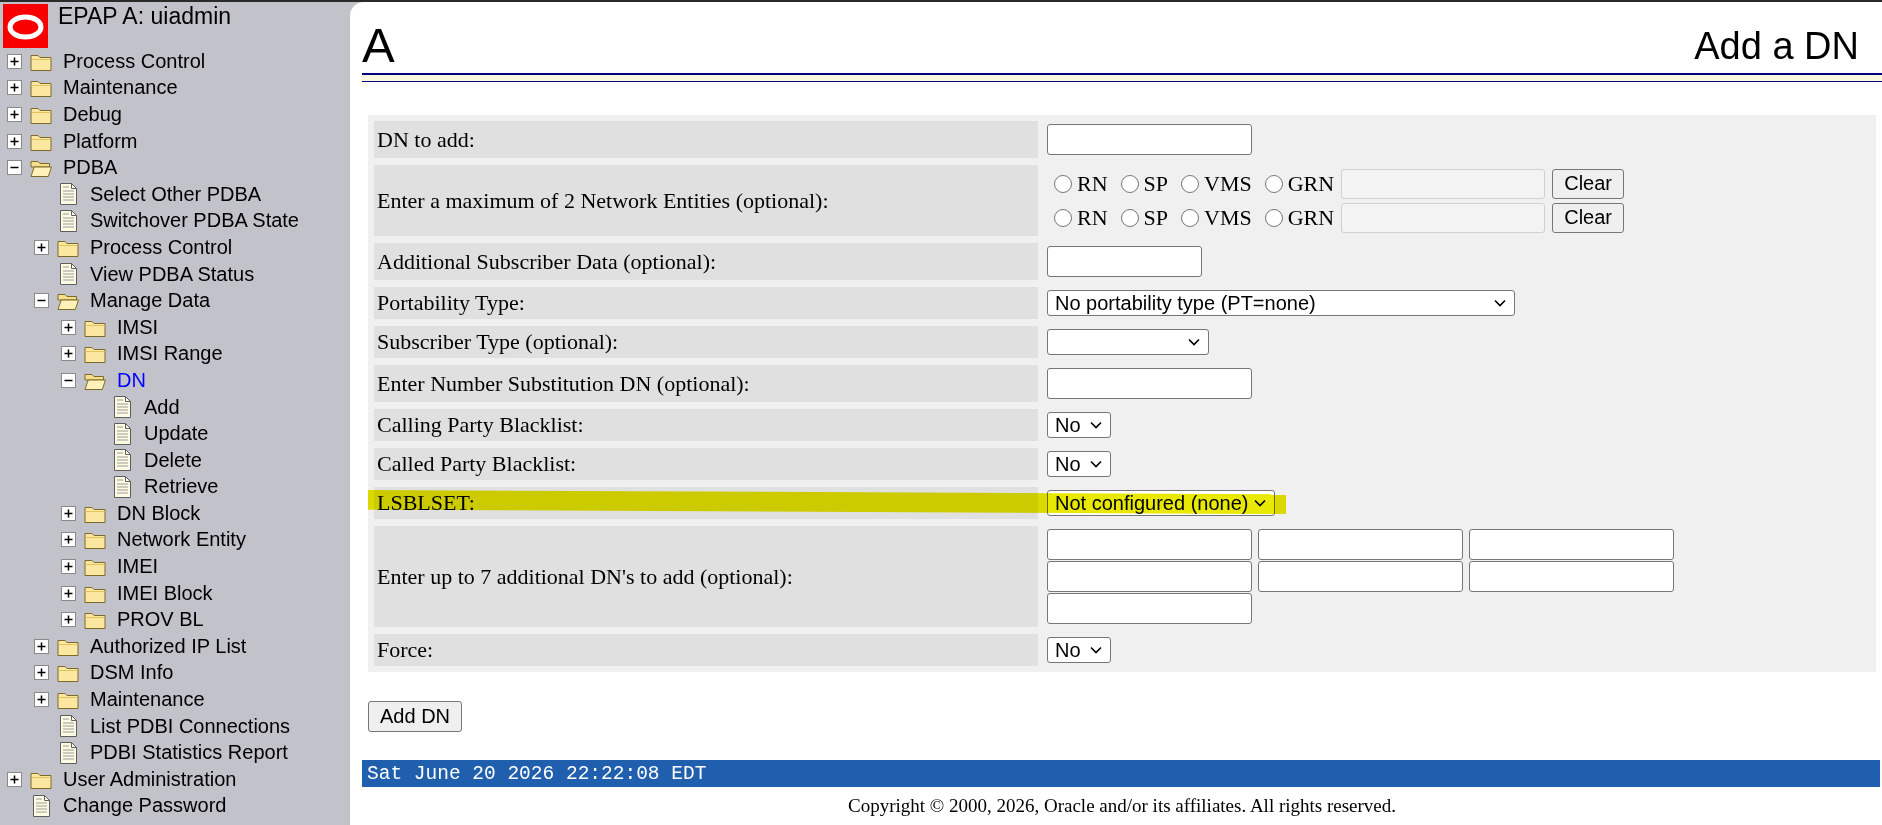 This screenshot has height=825, width=1882. I want to click on tree-link: Authorized IP List, so click(168, 646).